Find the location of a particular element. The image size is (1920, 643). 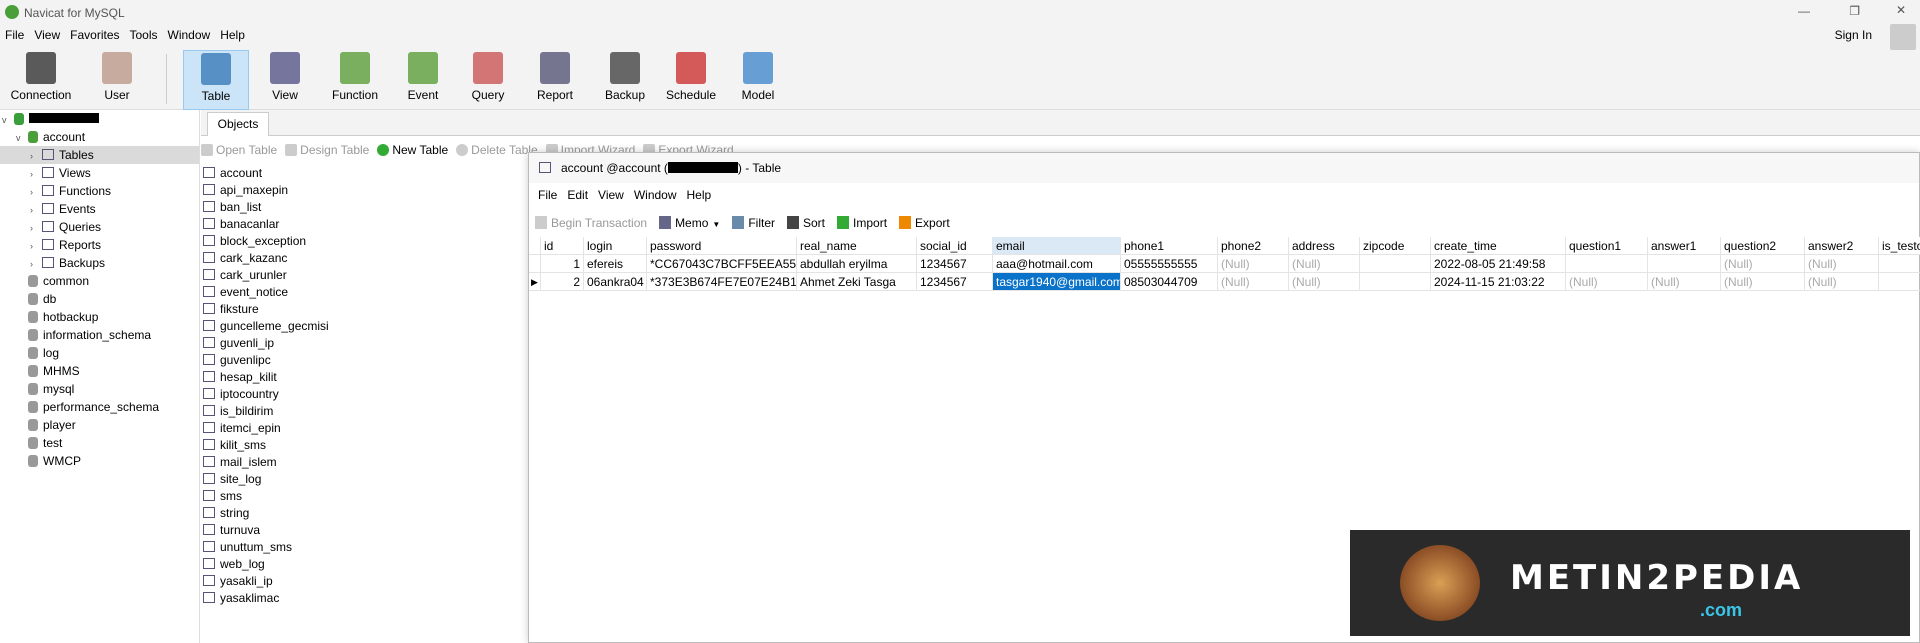

avatar is located at coordinates (1903, 37).